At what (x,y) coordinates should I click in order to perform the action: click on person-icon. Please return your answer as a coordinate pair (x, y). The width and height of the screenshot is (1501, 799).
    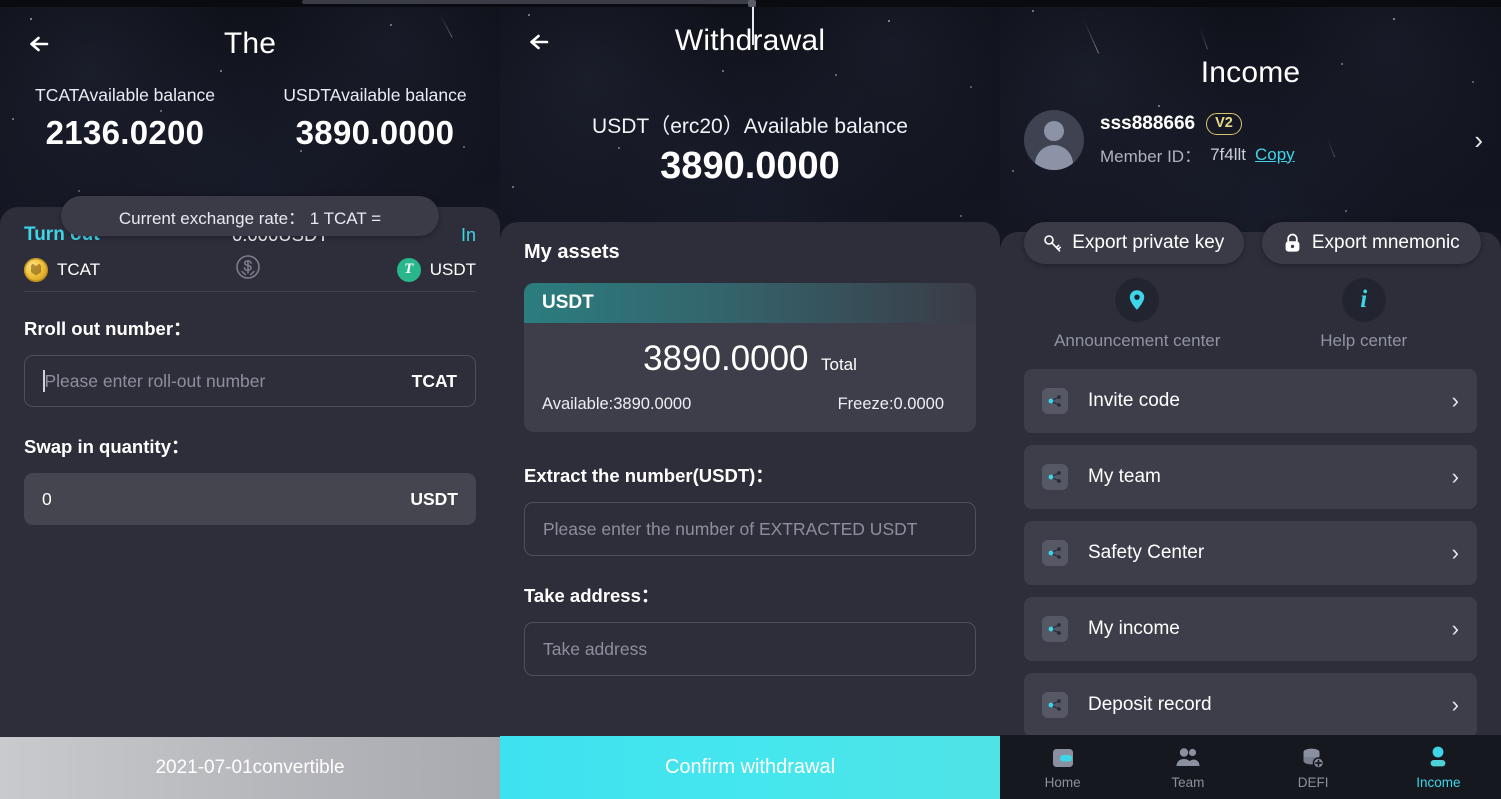
    Looking at the image, I should click on (1438, 756).